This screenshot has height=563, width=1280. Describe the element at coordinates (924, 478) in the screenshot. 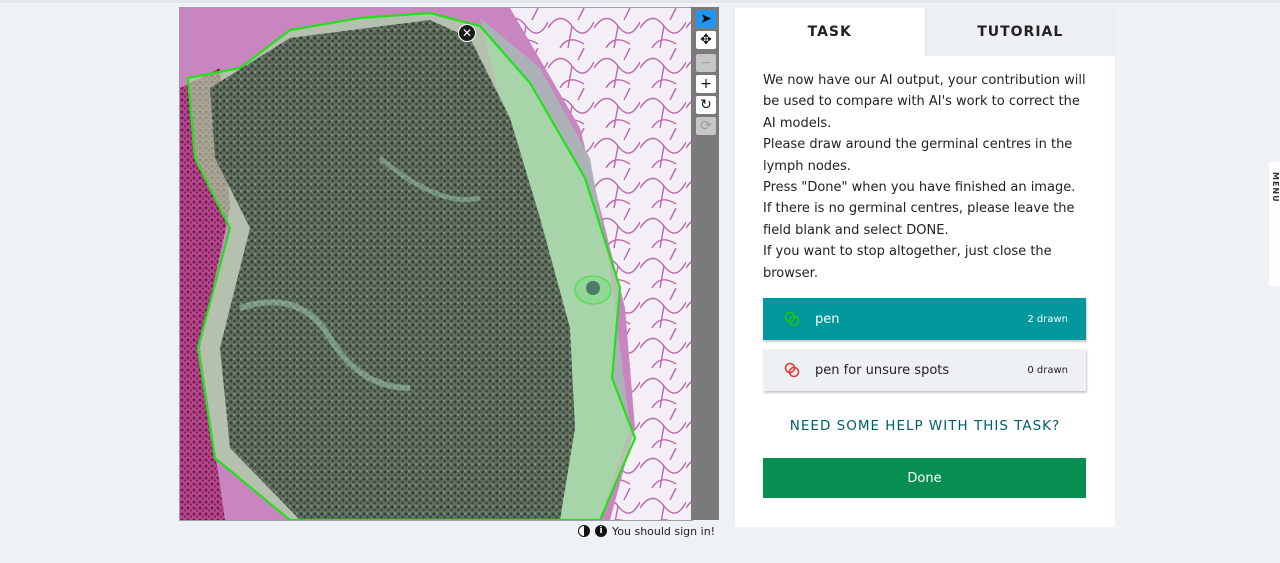

I see `done-button: Done` at that location.